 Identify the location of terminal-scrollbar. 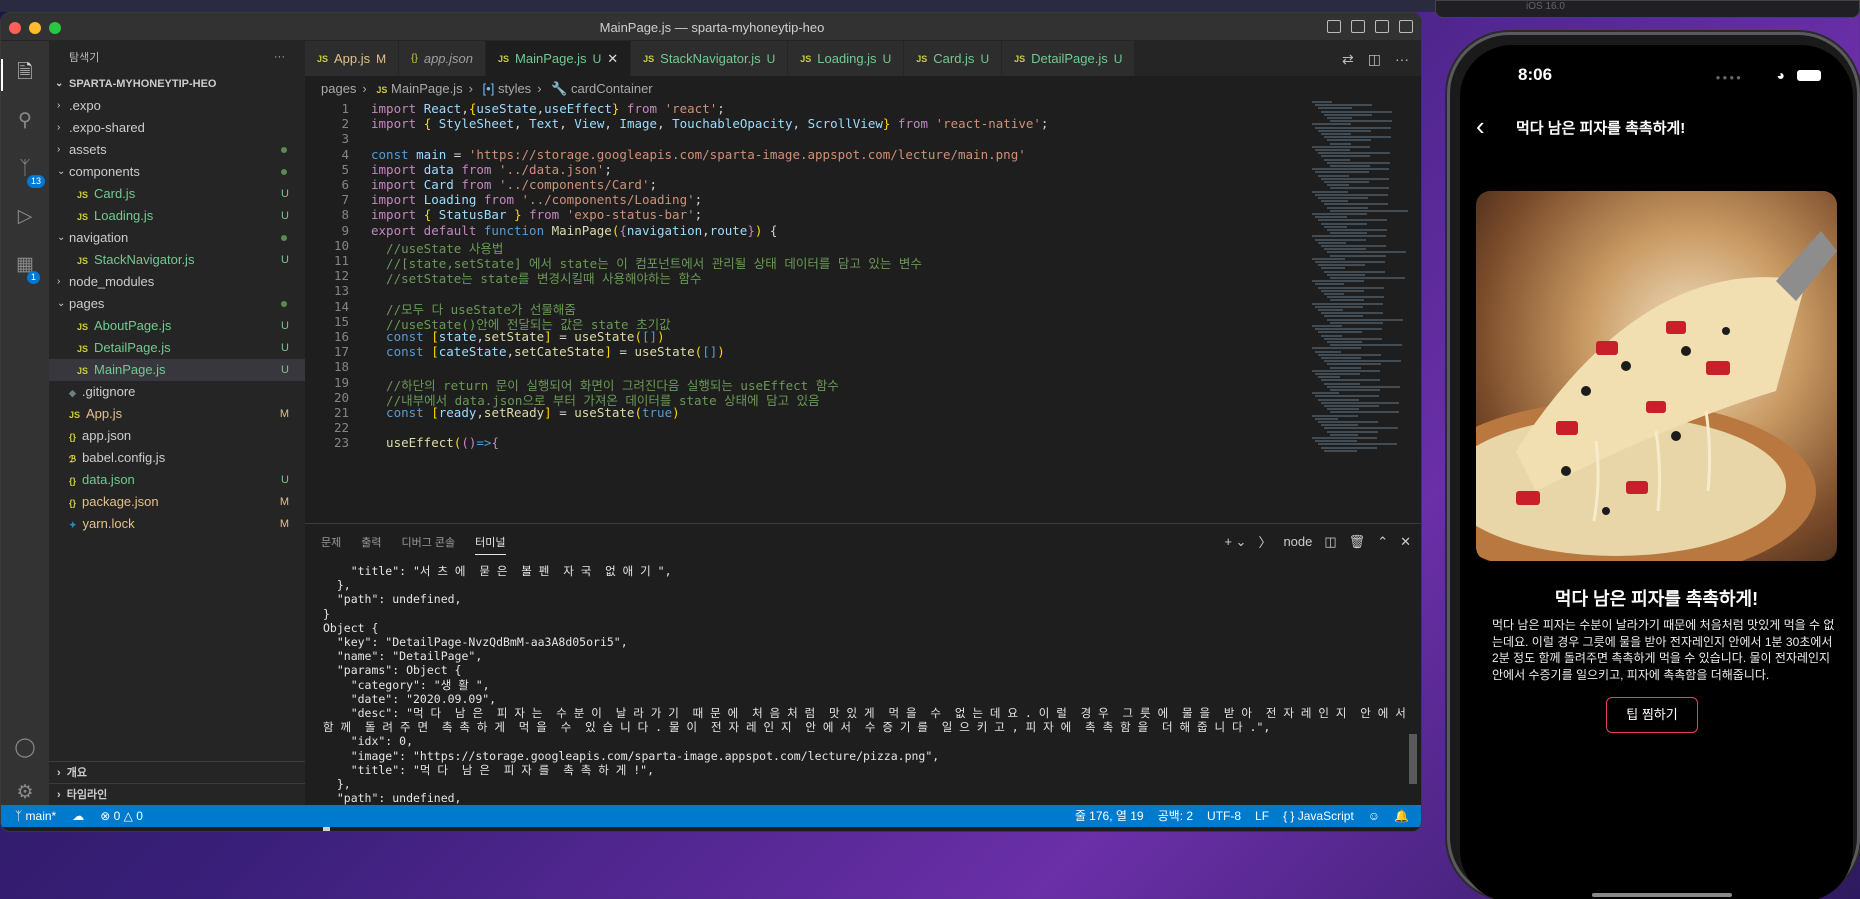
(1413, 759).